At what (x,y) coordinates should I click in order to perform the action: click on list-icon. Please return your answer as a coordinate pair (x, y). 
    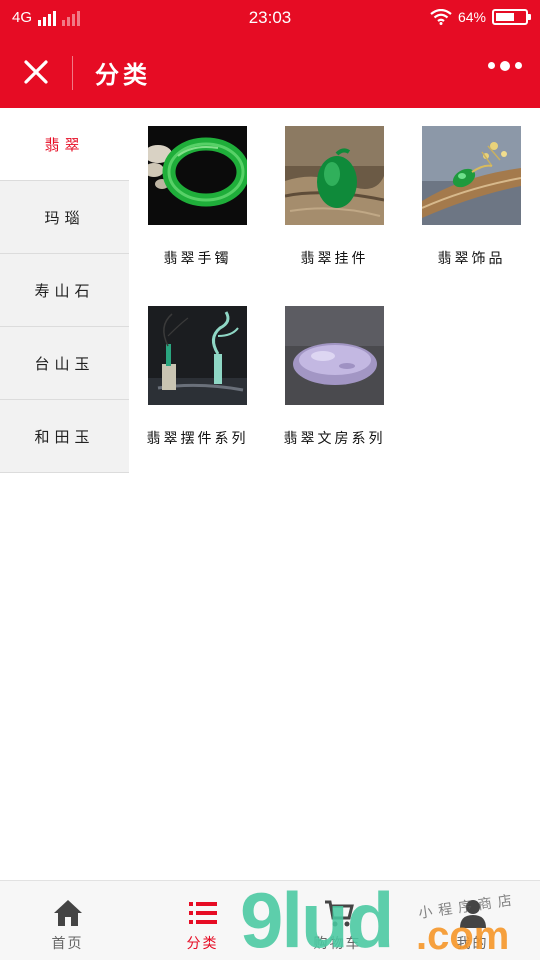
    Looking at the image, I should click on (203, 913).